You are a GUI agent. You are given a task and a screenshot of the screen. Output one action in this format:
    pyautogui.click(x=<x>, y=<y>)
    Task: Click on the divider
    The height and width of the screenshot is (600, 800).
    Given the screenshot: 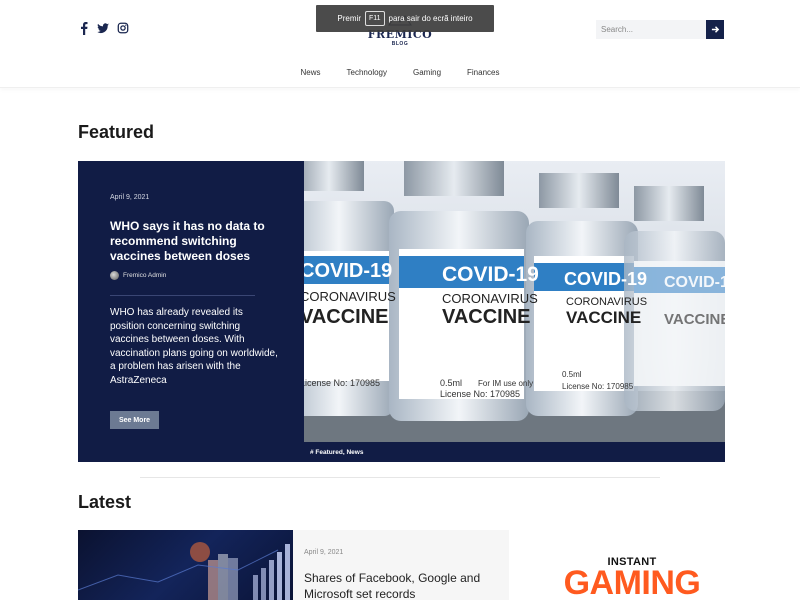 What is the action you would take?
    pyautogui.click(x=182, y=295)
    